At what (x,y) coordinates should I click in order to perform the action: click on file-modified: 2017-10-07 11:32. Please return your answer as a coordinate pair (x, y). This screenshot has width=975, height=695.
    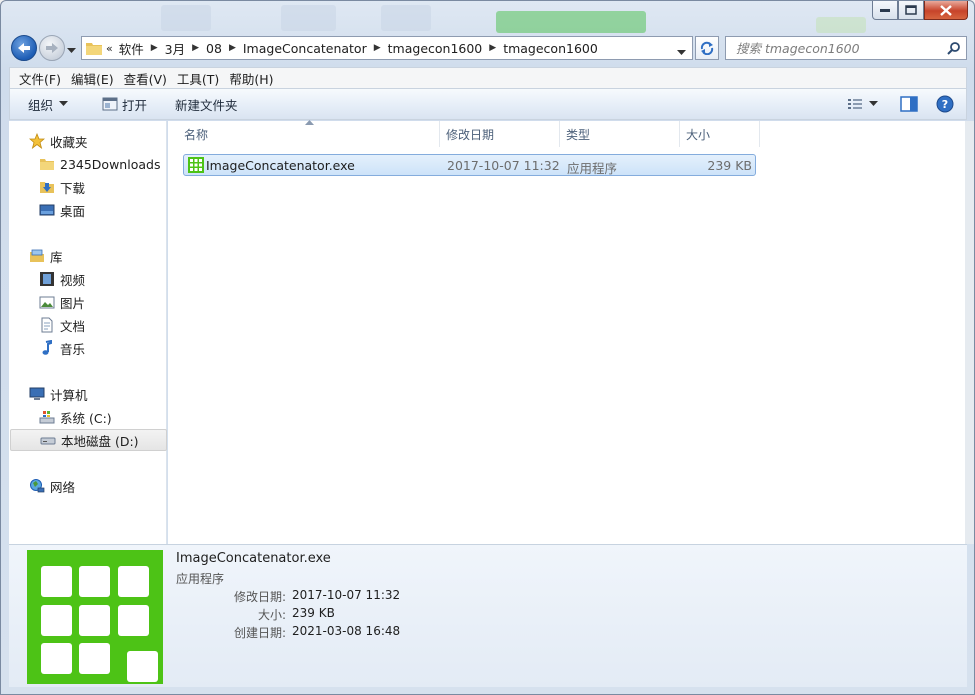
    Looking at the image, I should click on (503, 165).